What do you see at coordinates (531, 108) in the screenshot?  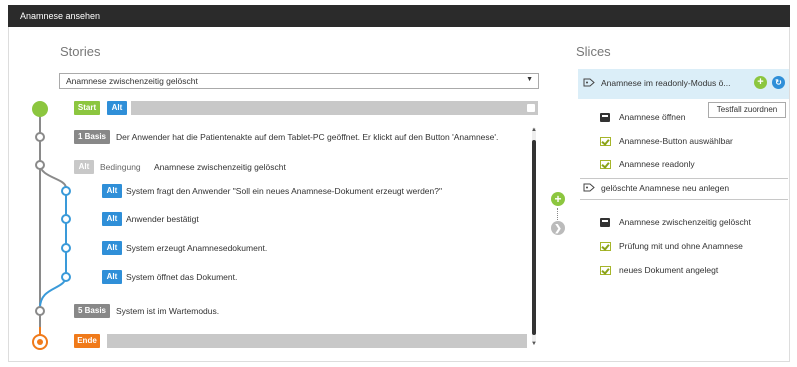 I see `start-bar-icon` at bounding box center [531, 108].